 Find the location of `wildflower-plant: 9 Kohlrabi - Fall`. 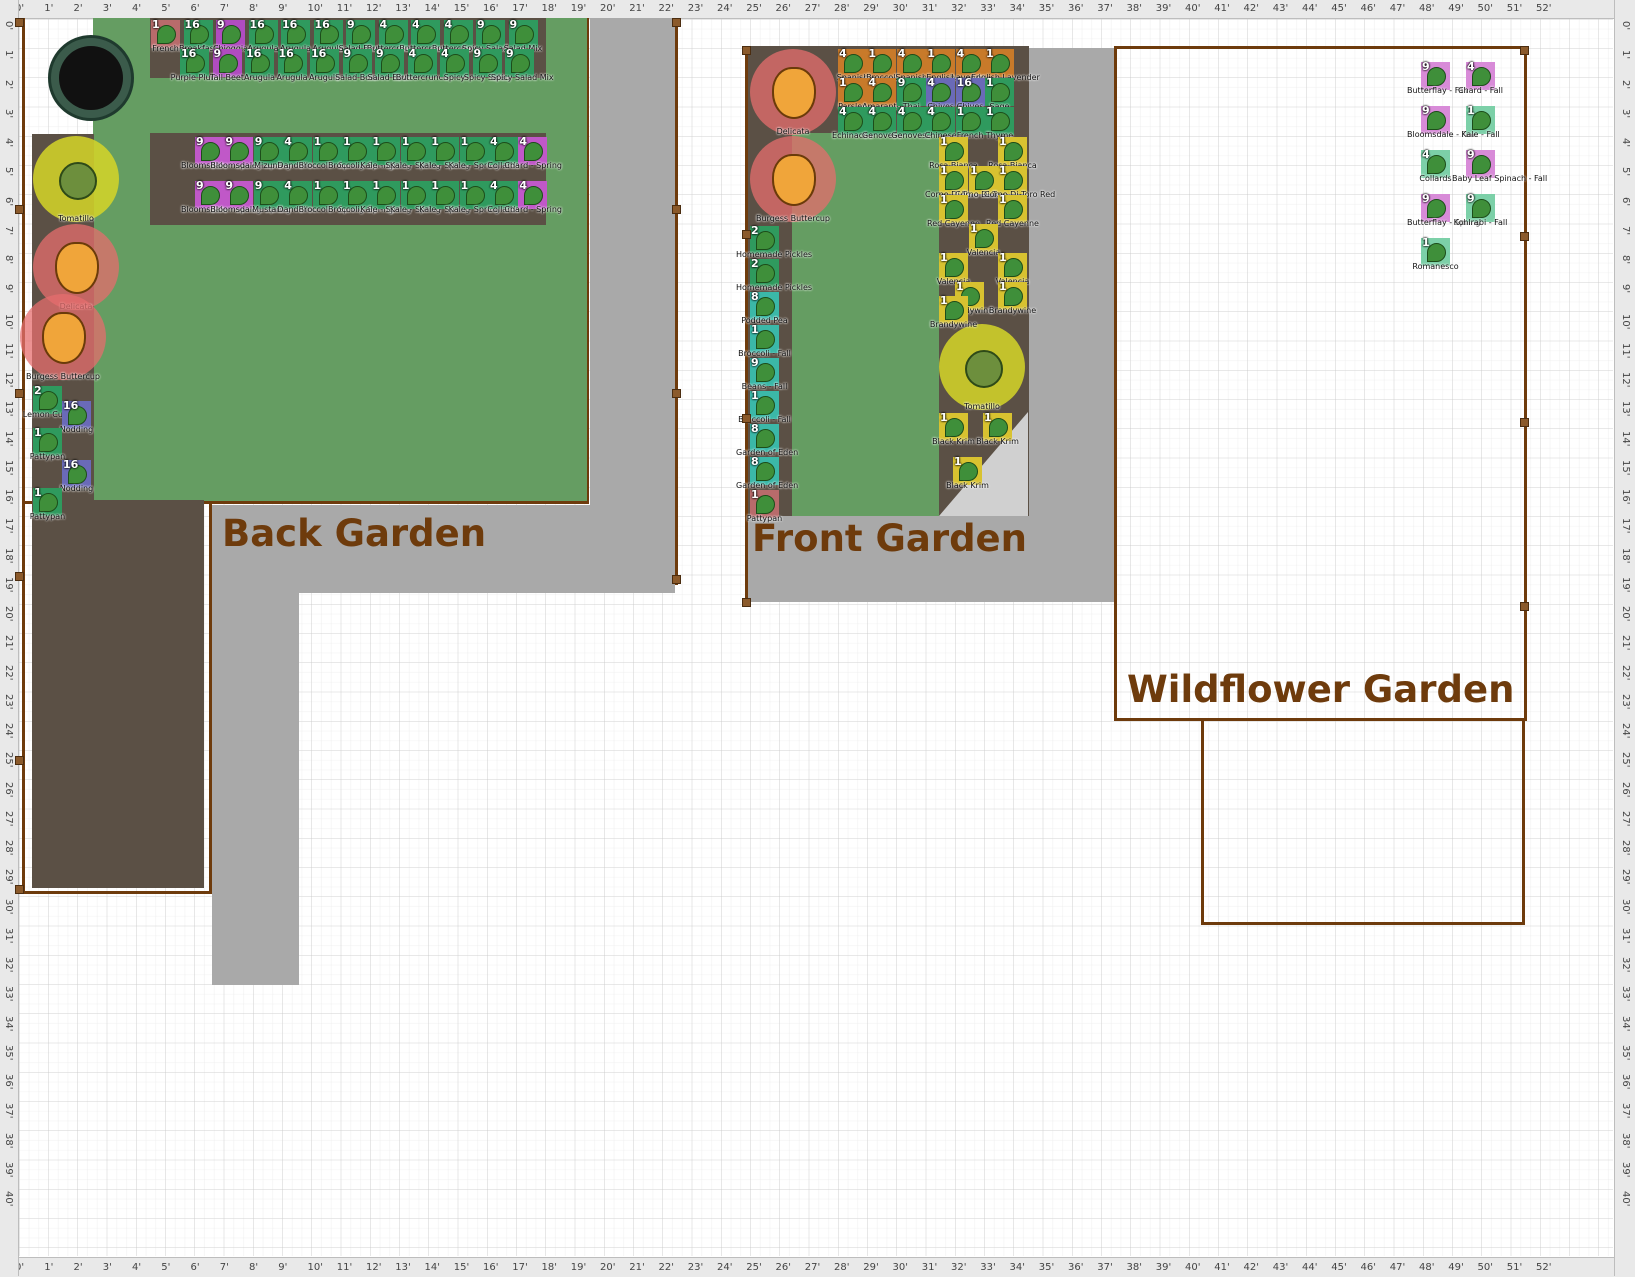

wildflower-plant: 9 Kohlrabi - Fall is located at coordinates (1481, 209).